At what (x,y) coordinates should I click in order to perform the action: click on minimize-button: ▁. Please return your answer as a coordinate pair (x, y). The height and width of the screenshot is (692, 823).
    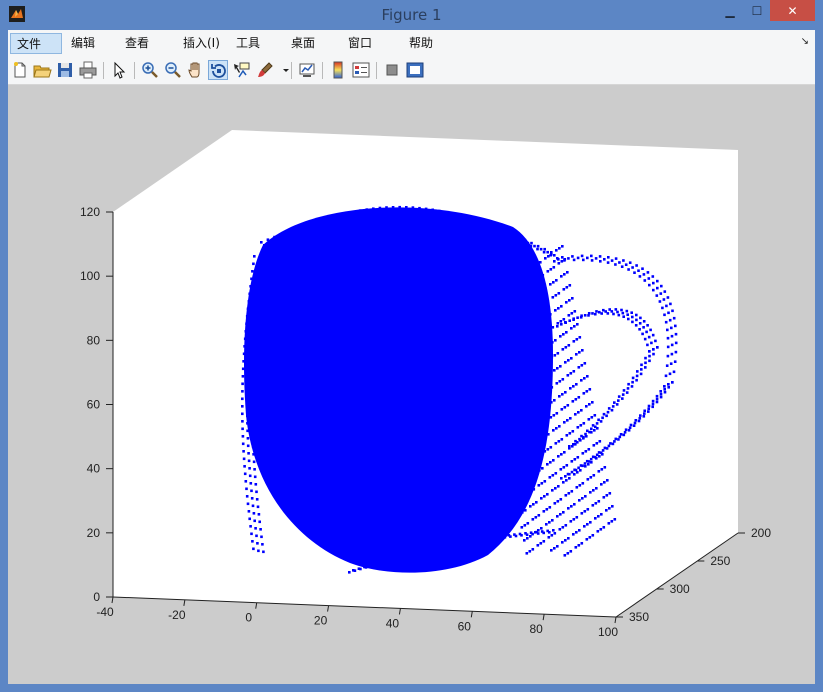
    Looking at the image, I should click on (730, 10).